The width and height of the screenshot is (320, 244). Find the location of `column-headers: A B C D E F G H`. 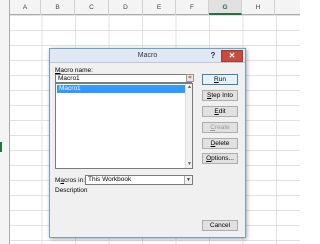

column-headers: A B C D E F G H is located at coordinates (150, 7).